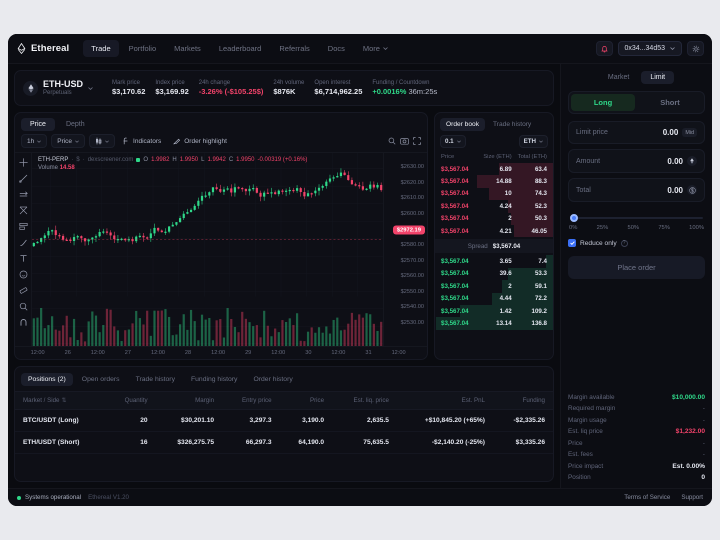 Image resolution: width=720 pixels, height=540 pixels. I want to click on col-size: Size (ETH), so click(497, 157).